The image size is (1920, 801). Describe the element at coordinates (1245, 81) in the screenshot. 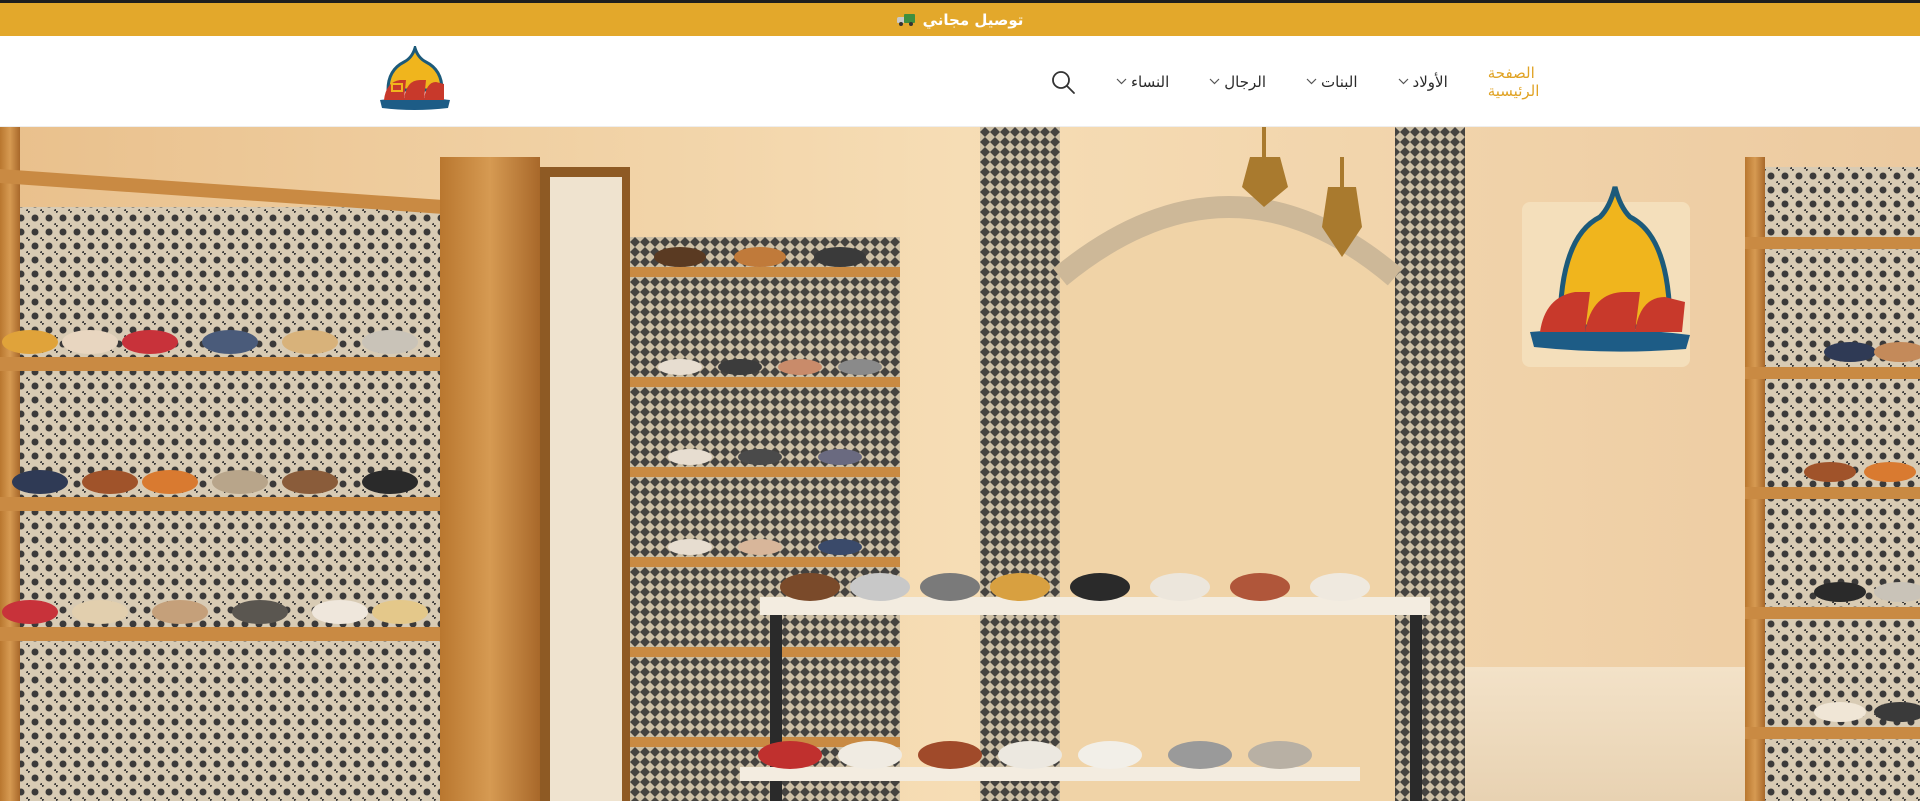

I see `nav-item-label: الرجال` at that location.